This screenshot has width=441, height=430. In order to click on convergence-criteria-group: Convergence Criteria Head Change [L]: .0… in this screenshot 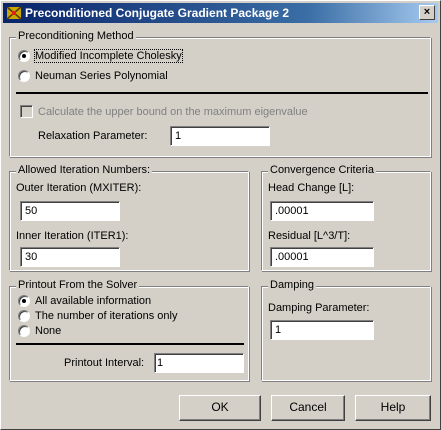, I will do `click(346, 217)`.